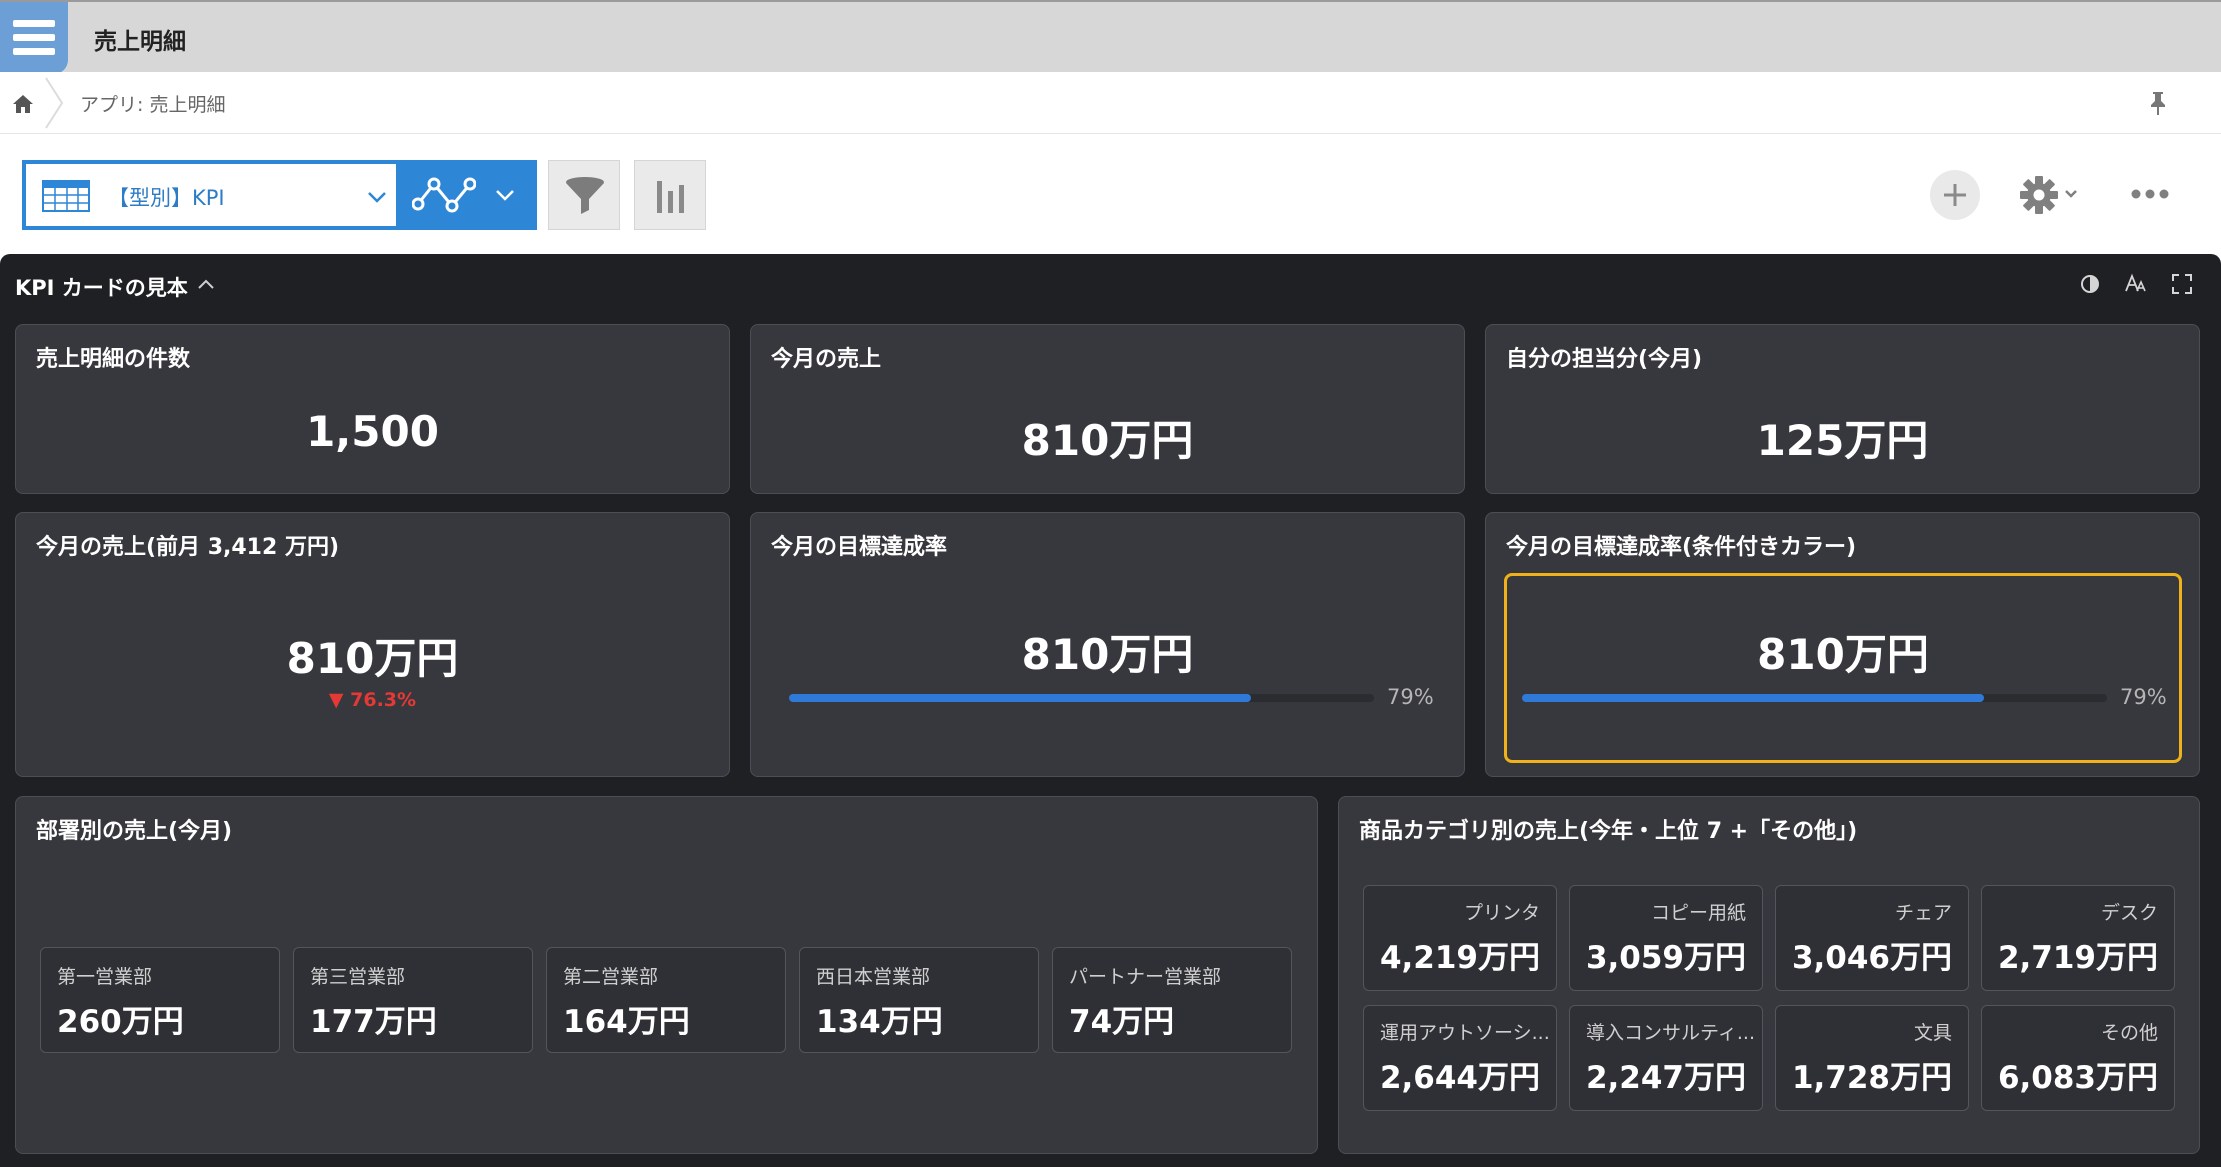  Describe the element at coordinates (2150, 194) in the screenshot. I see `more-icon` at that location.